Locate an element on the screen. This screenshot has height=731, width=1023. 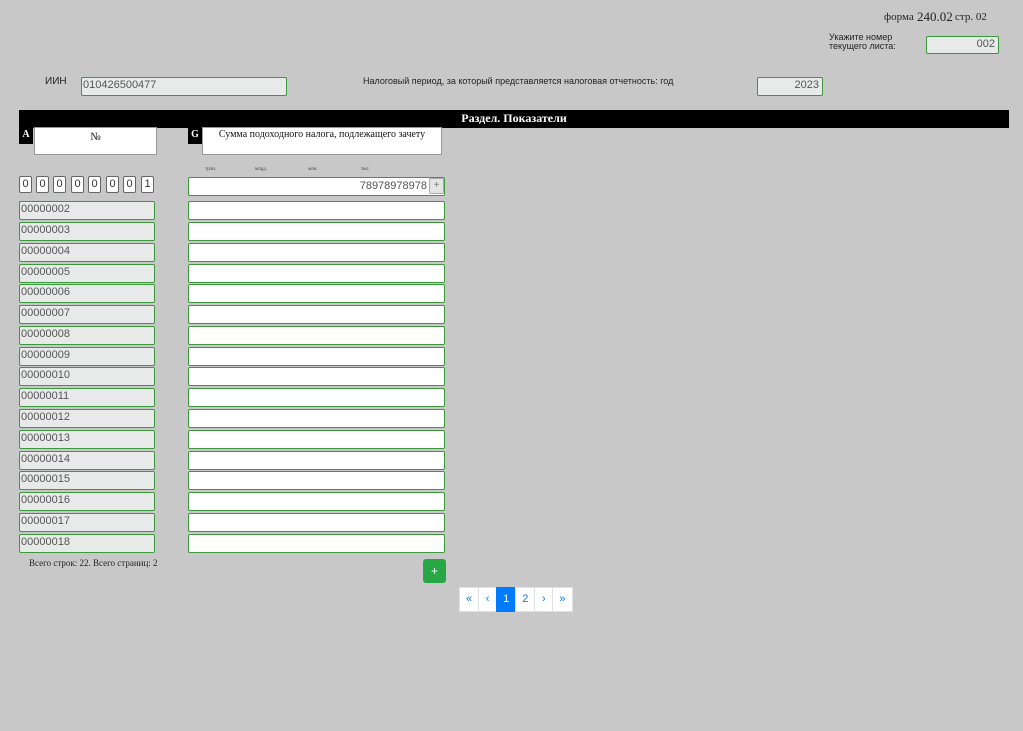
row-number-field: 00000009 is located at coordinates (87, 356).